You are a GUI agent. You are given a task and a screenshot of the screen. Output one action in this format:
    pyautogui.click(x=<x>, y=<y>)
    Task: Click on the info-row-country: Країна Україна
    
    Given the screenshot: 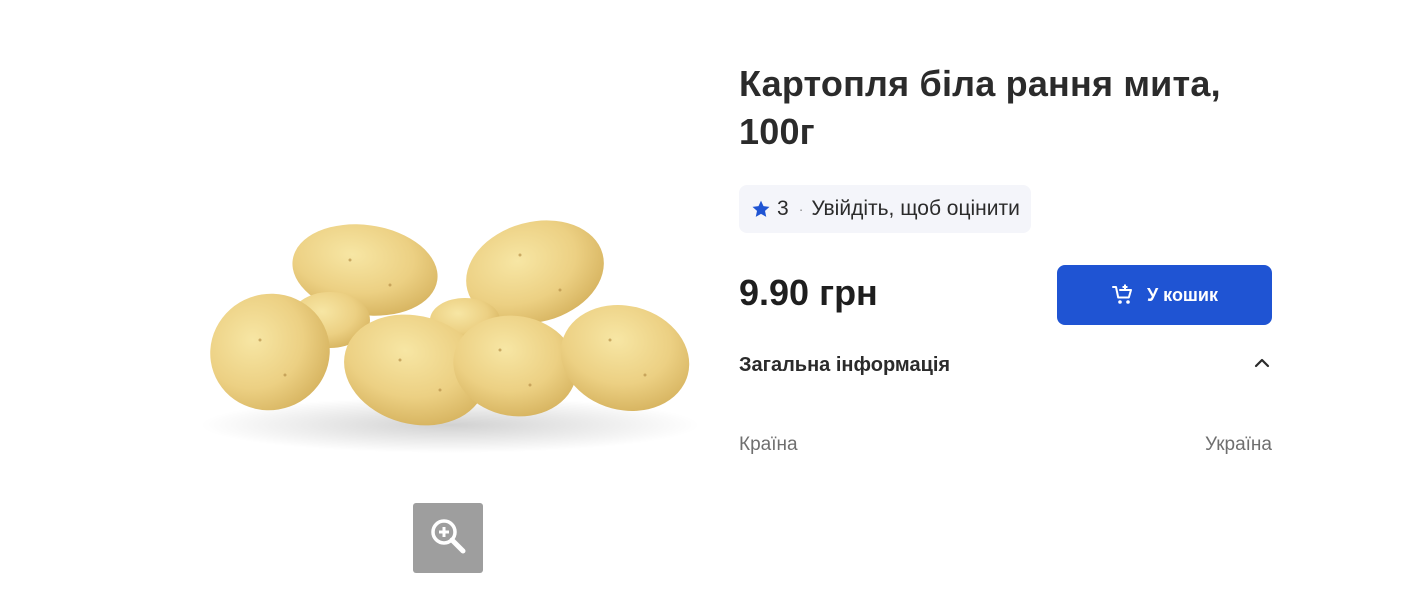 What is the action you would take?
    pyautogui.click(x=1005, y=445)
    